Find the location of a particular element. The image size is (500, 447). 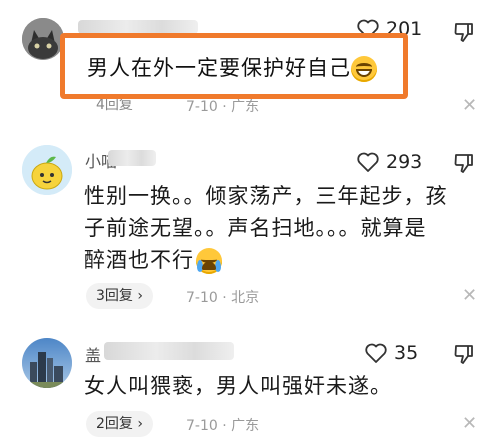

highlight-box: 男人在外一定要保护好自己 is located at coordinates (234, 66).